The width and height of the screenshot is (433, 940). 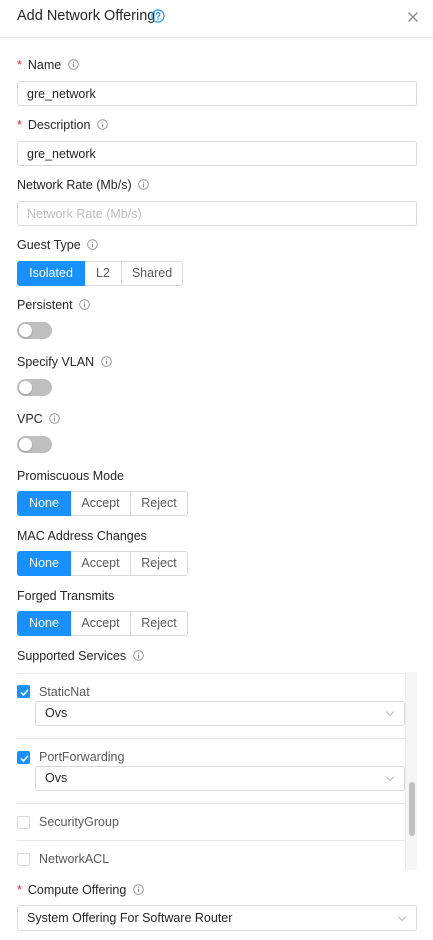 I want to click on compute-offering-select: System Offering For Software Router, so click(x=217, y=918).